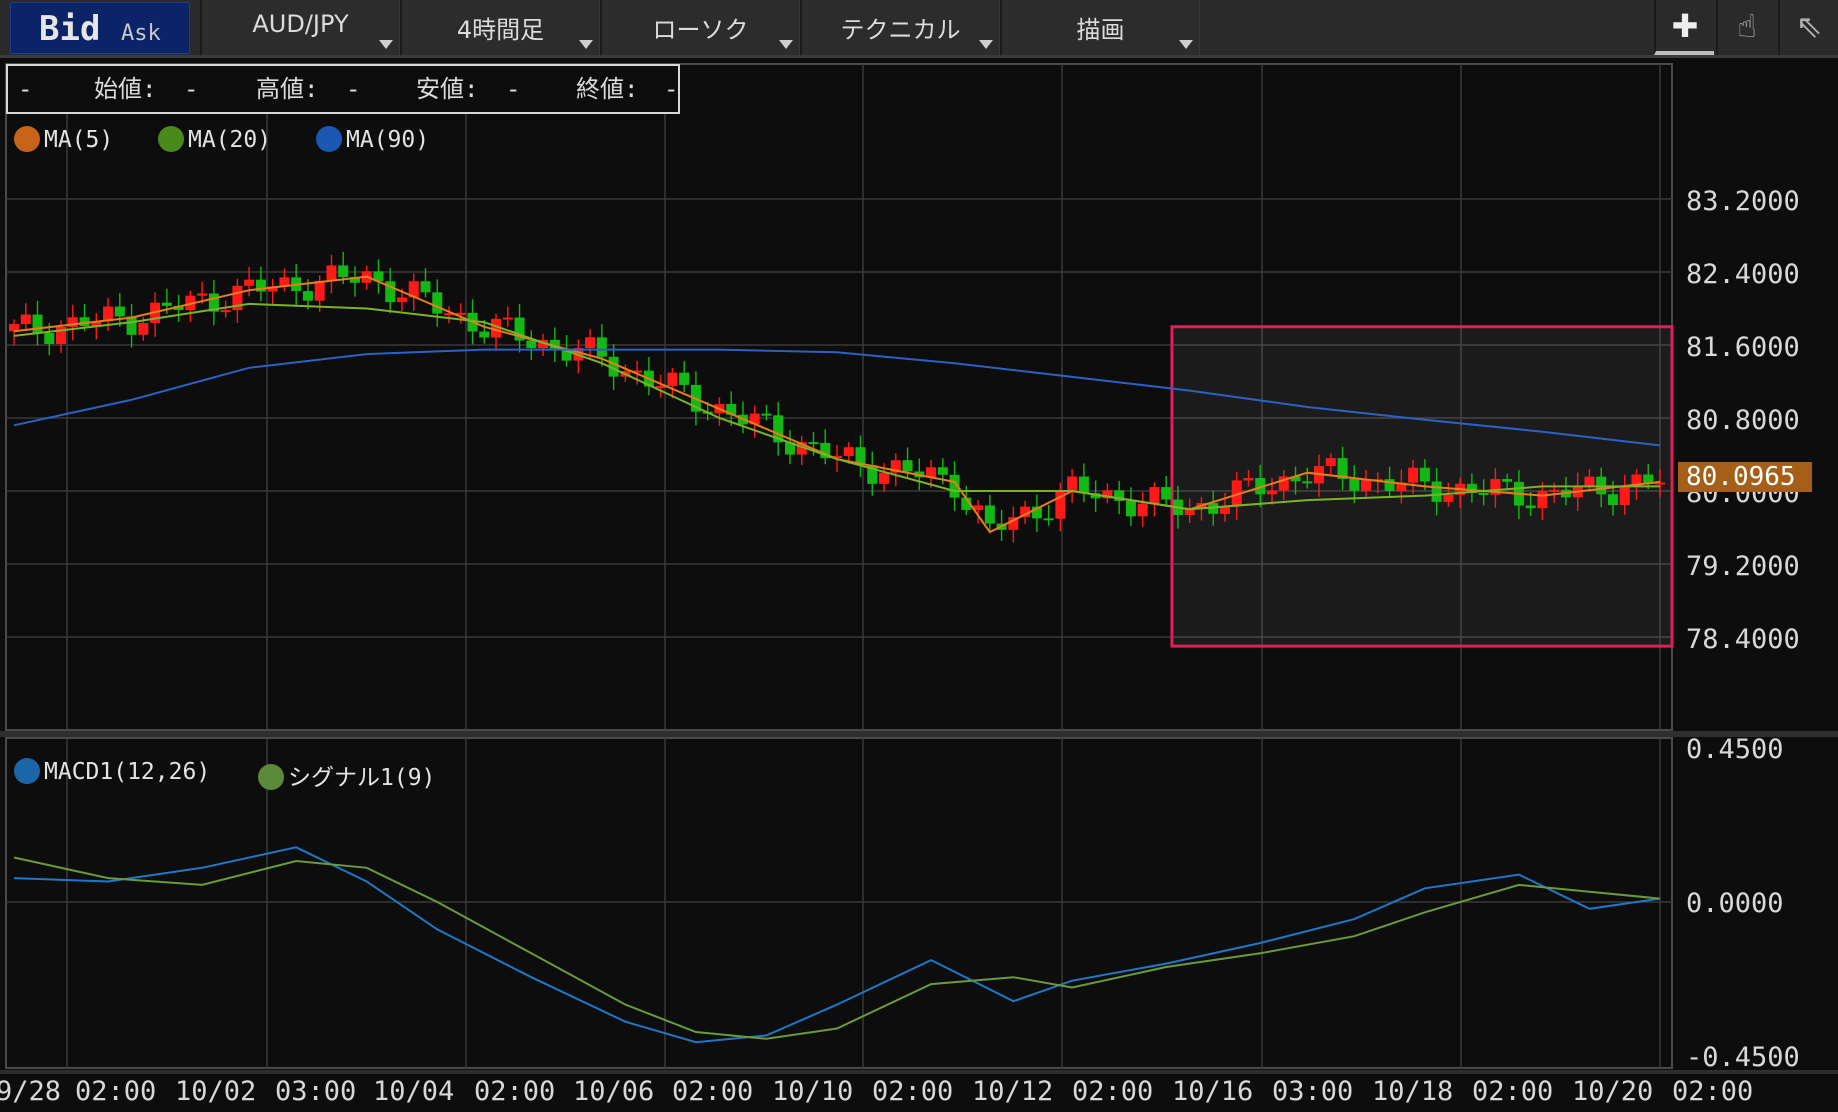 This screenshot has width=1838, height=1112. Describe the element at coordinates (287, 89) in the screenshot. I see `high-label: 高値:` at that location.